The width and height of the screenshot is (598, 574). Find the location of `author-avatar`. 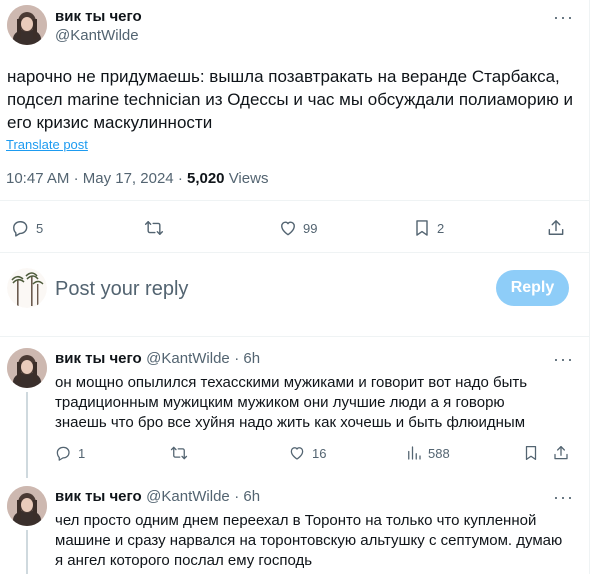

author-avatar is located at coordinates (27, 25).